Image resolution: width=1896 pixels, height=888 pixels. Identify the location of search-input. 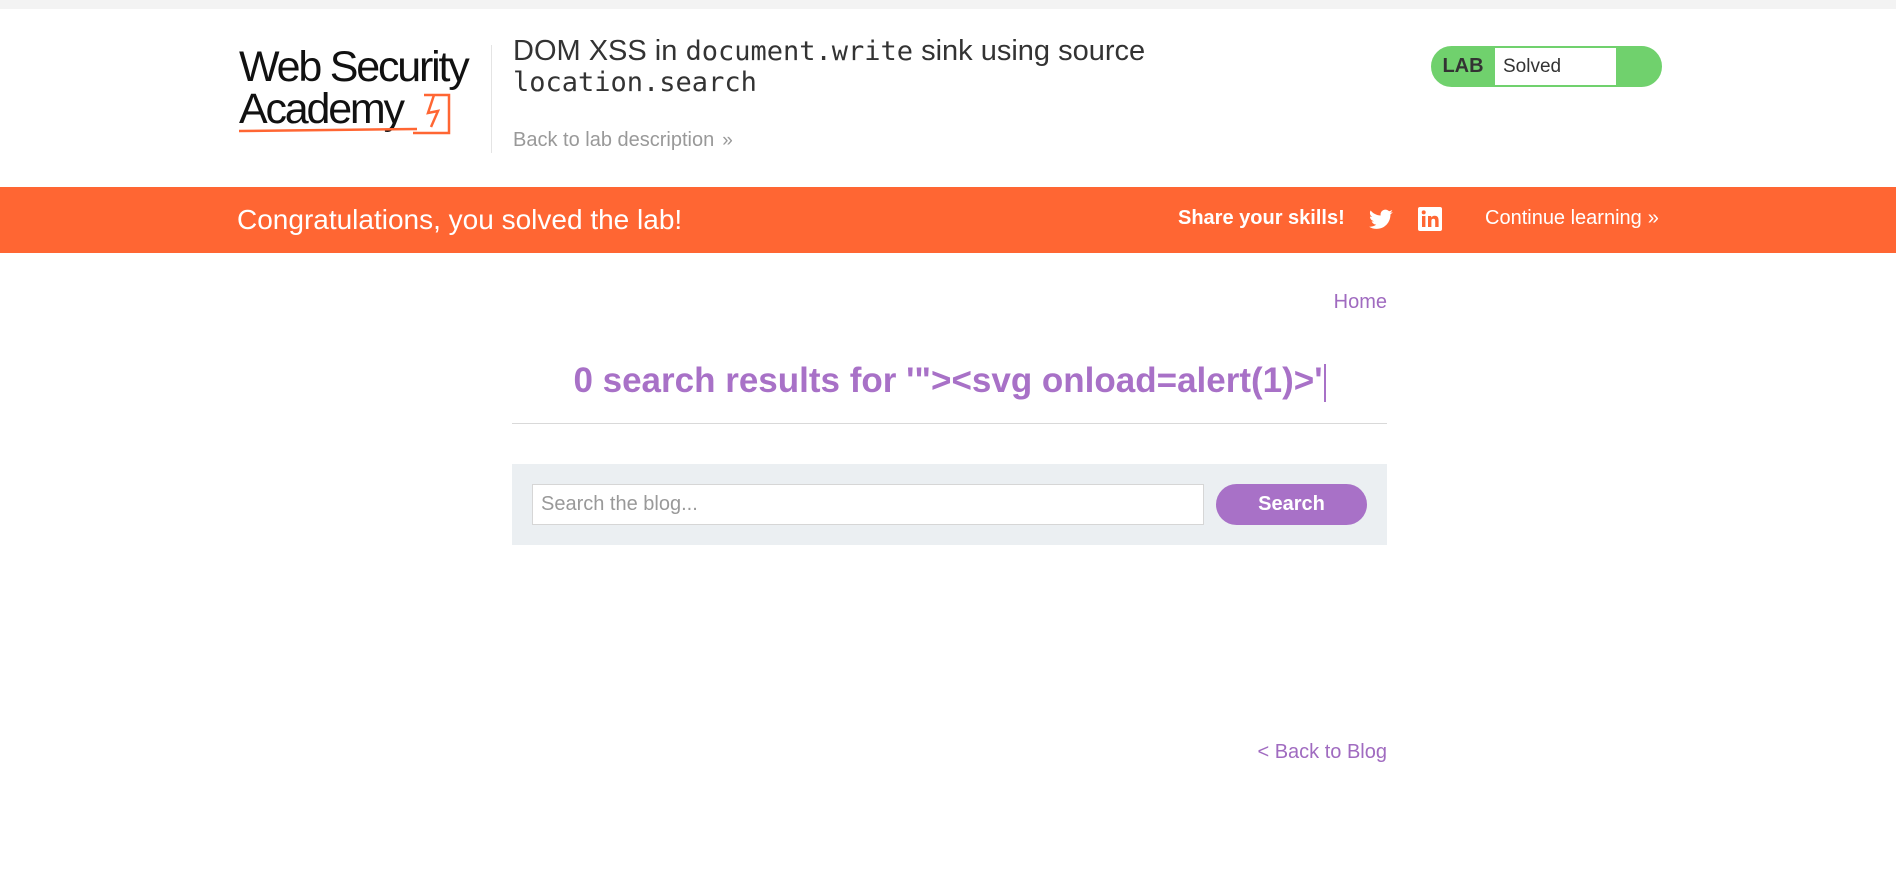
(868, 504).